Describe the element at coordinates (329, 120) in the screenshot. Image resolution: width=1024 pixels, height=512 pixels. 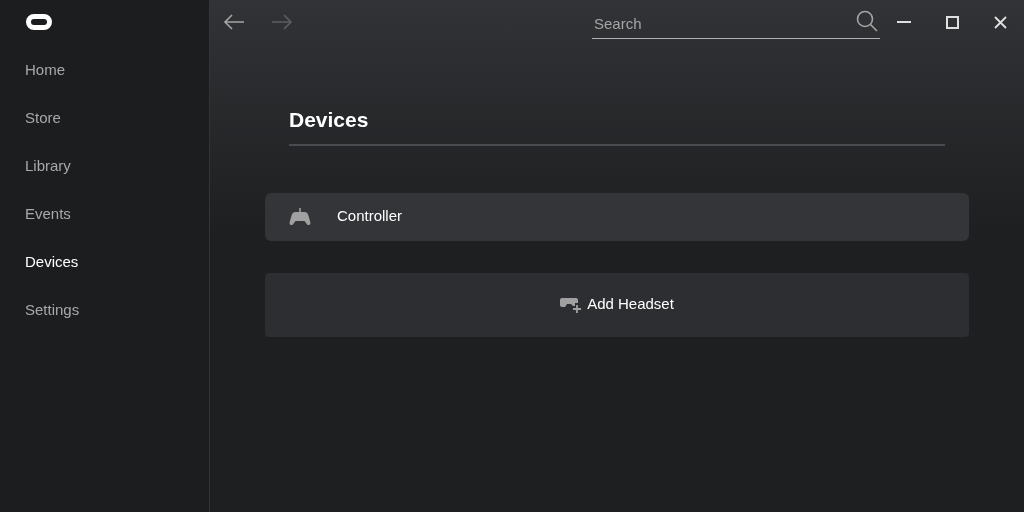
I see `page-title: Devices` at that location.